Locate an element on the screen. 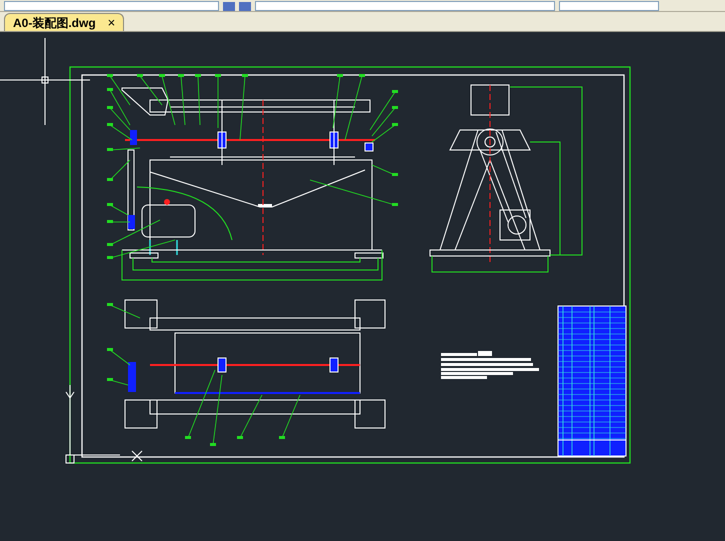  crosshair-cursor-icon is located at coordinates (45, 82).